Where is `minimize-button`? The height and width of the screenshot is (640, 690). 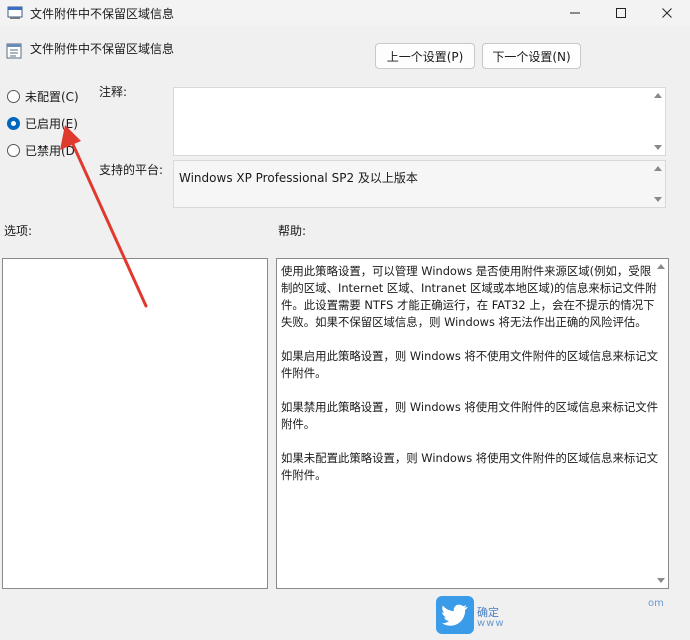
minimize-button is located at coordinates (575, 13).